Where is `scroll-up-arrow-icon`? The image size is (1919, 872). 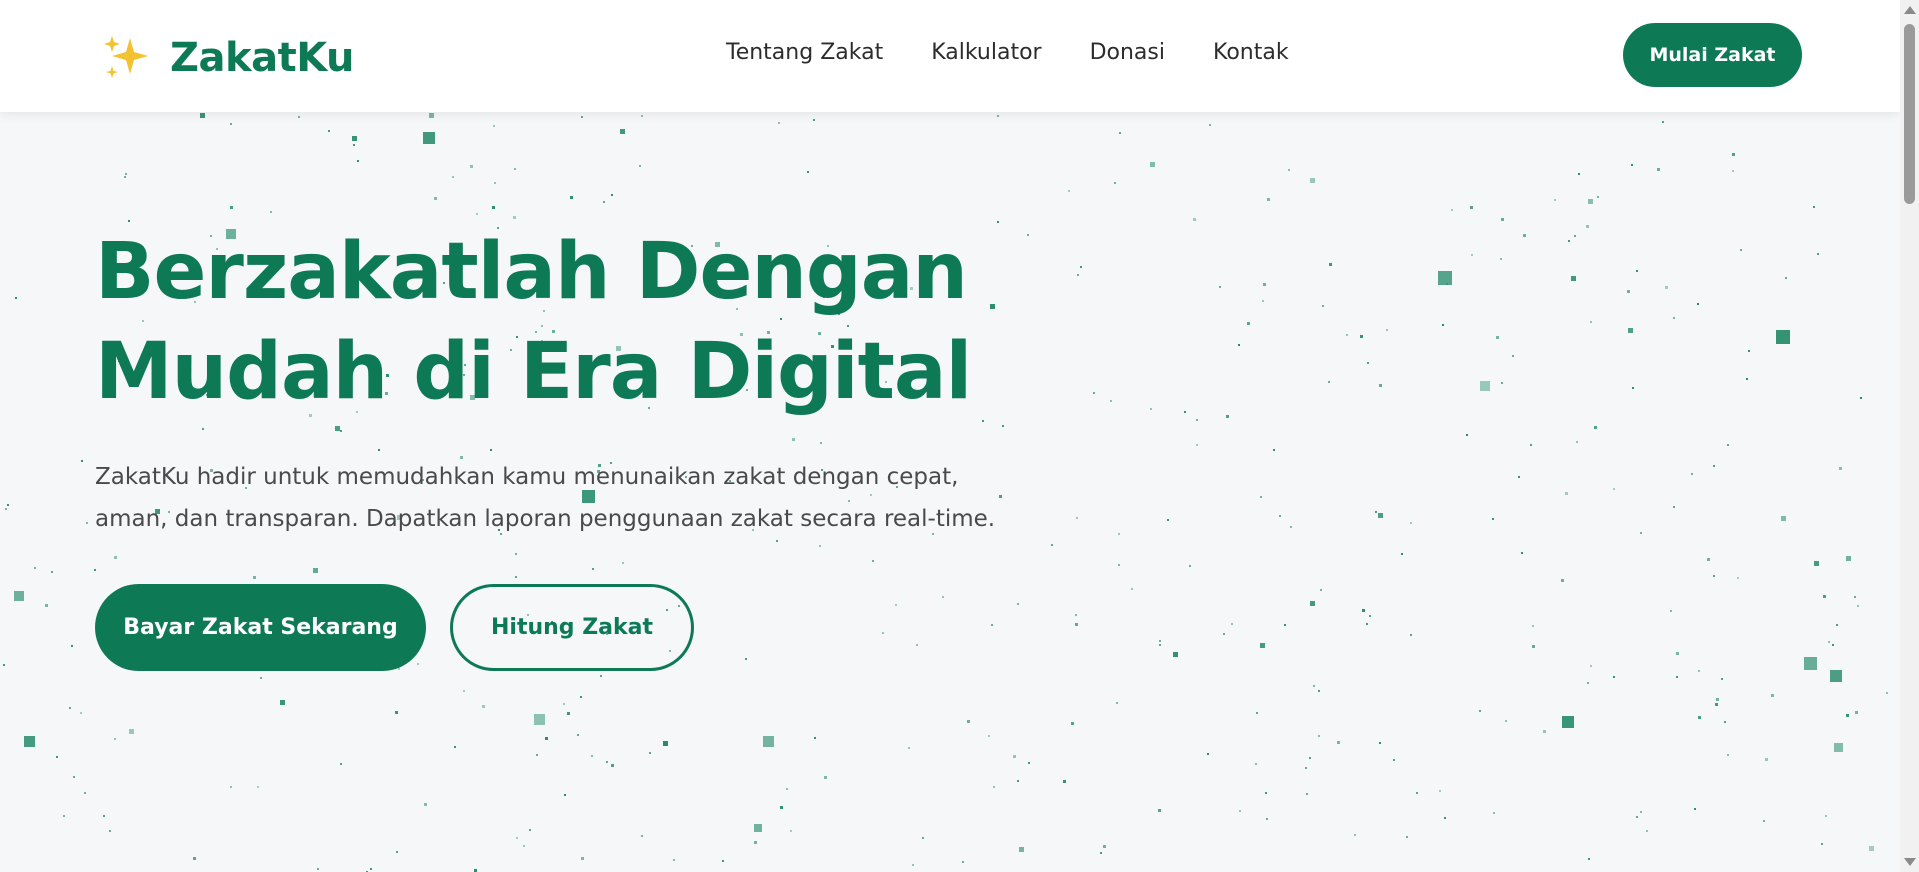 scroll-up-arrow-icon is located at coordinates (1910, 10).